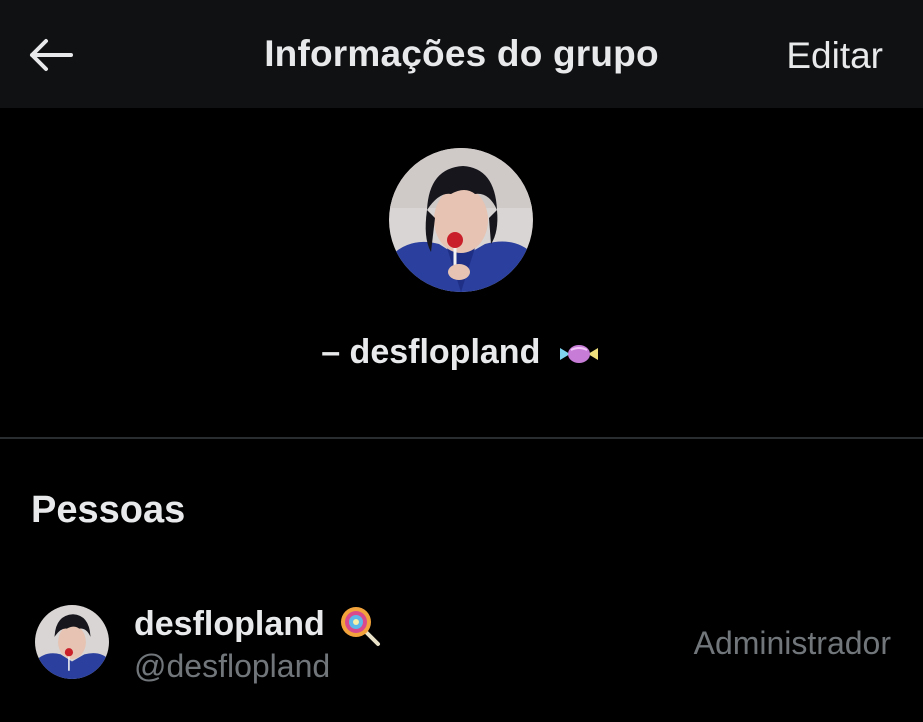 The width and height of the screenshot is (923, 722). What do you see at coordinates (792, 643) in the screenshot?
I see `member-role-badge: Administrador` at bounding box center [792, 643].